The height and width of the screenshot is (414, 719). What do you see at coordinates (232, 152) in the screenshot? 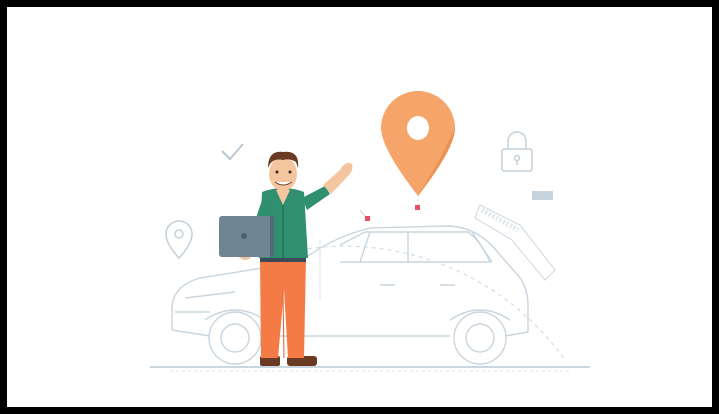
I see `checkmark-icon` at bounding box center [232, 152].